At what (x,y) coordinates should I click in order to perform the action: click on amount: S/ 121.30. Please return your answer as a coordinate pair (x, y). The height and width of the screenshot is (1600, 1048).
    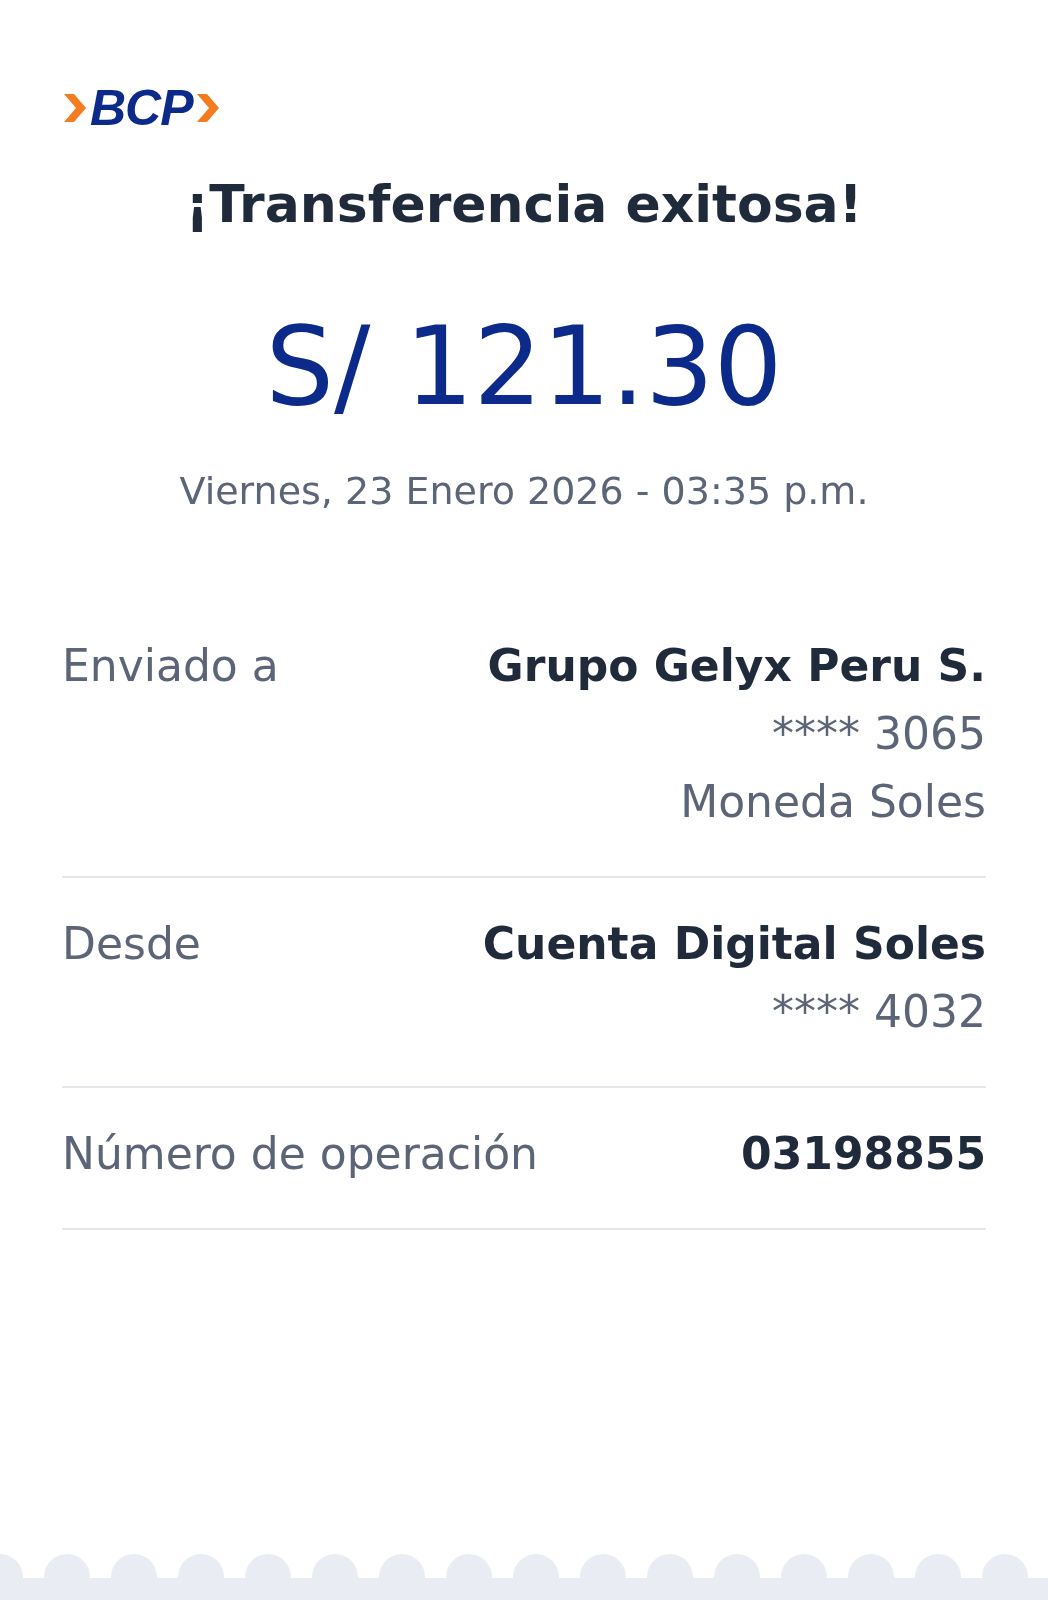
    Looking at the image, I should click on (524, 367).